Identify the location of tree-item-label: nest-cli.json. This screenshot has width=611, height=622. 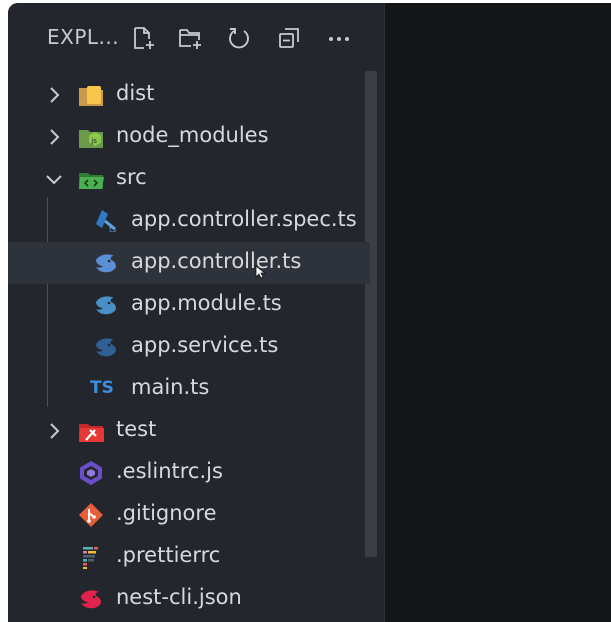
(179, 597).